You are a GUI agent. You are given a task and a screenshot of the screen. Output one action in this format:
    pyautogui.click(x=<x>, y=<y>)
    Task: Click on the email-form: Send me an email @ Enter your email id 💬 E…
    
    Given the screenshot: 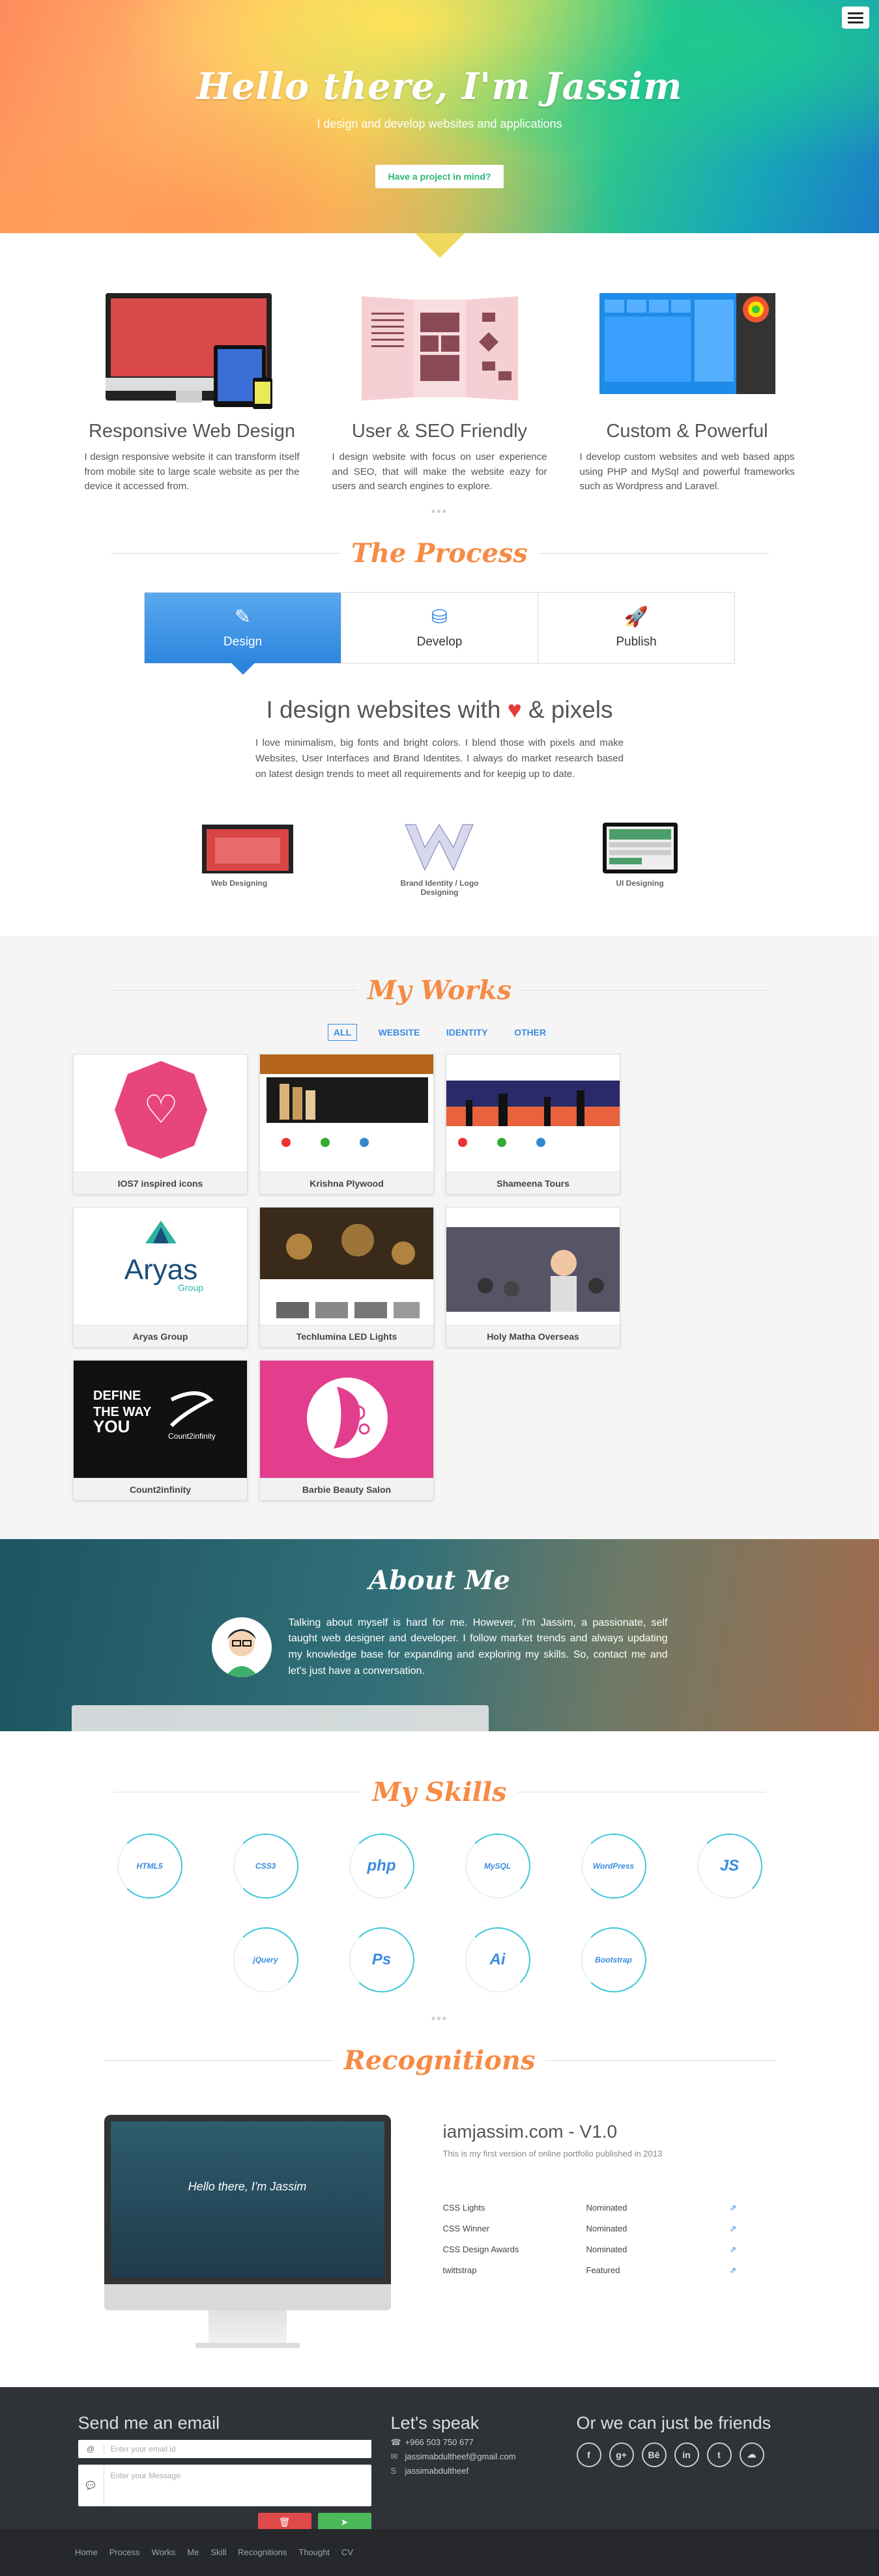 What is the action you would take?
    pyautogui.click(x=225, y=2472)
    